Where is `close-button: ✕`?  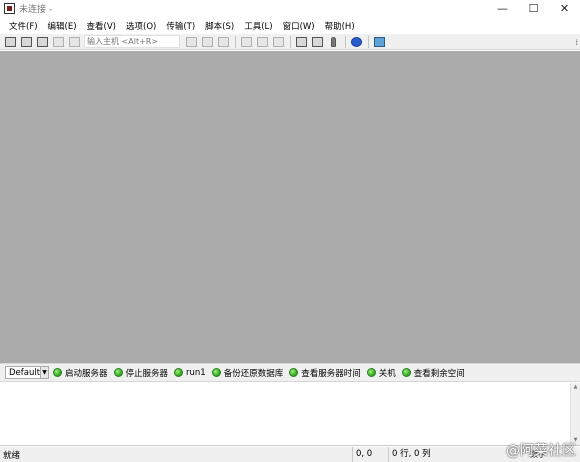
close-button: ✕ is located at coordinates (564, 8).